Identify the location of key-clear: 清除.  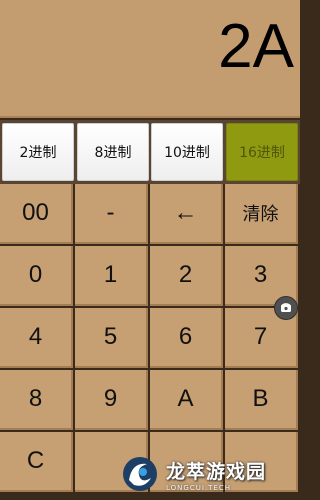
(261, 214).